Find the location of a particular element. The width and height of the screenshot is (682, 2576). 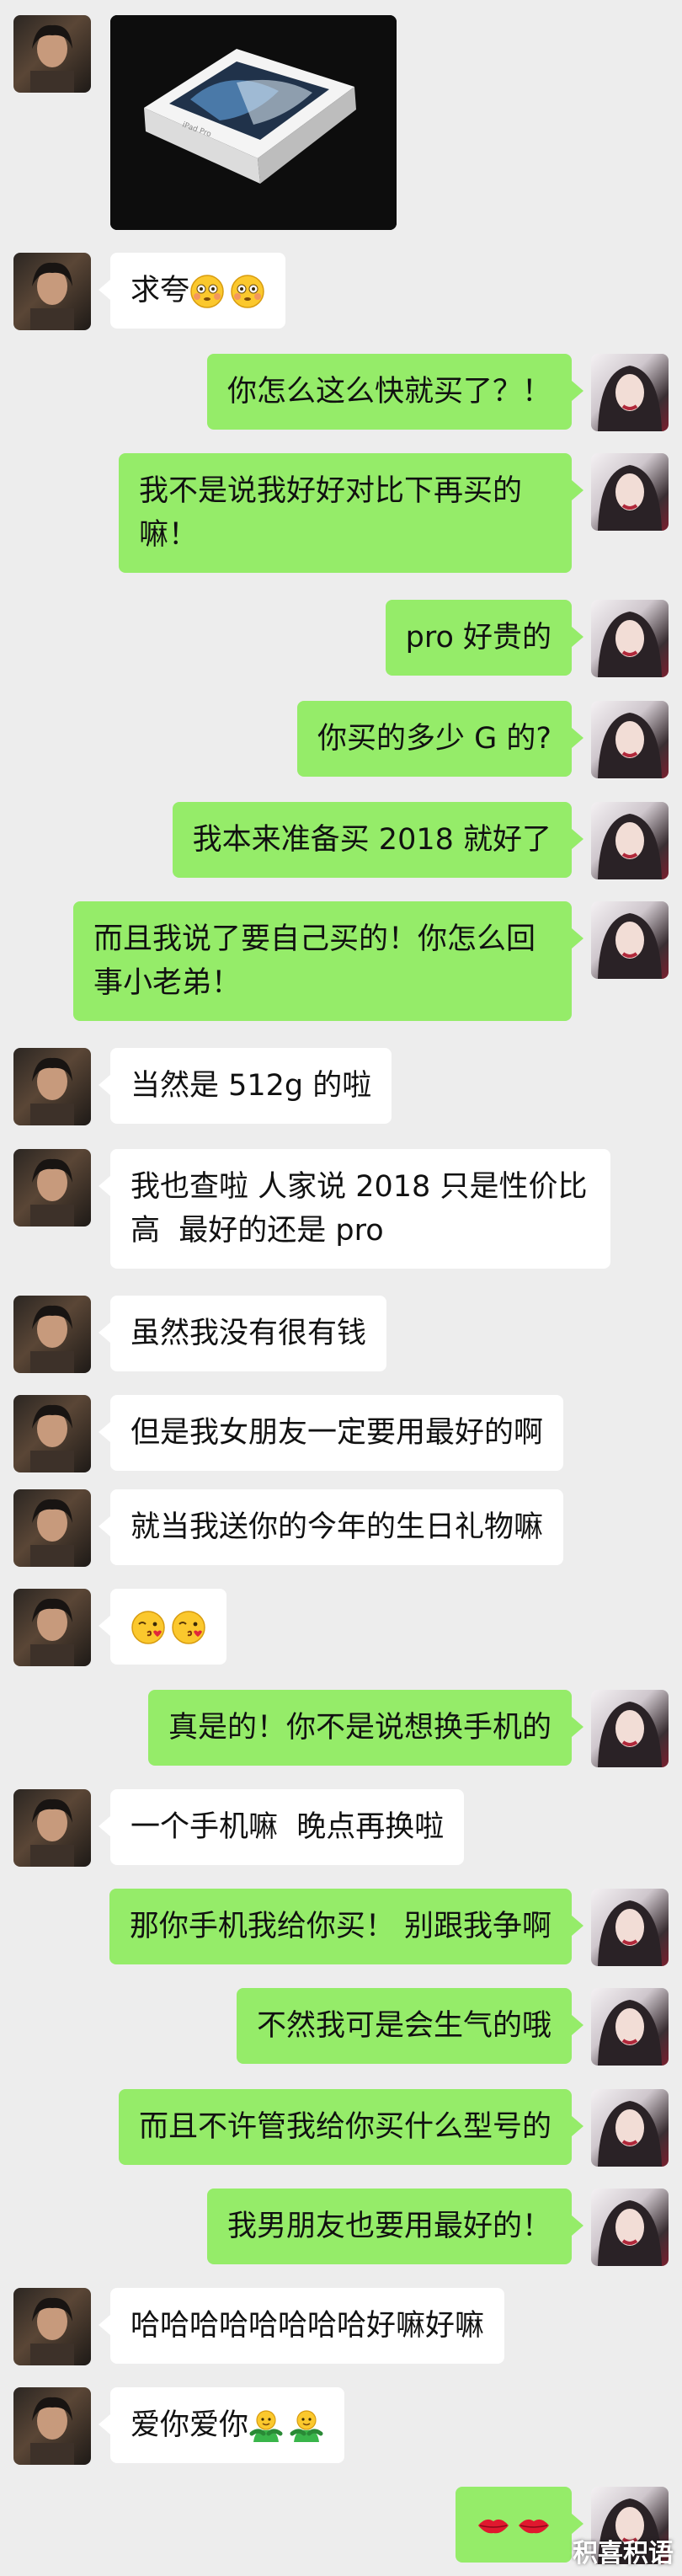

message-text: 但是我女朋友一定要用最好的啊 is located at coordinates (338, 1433).